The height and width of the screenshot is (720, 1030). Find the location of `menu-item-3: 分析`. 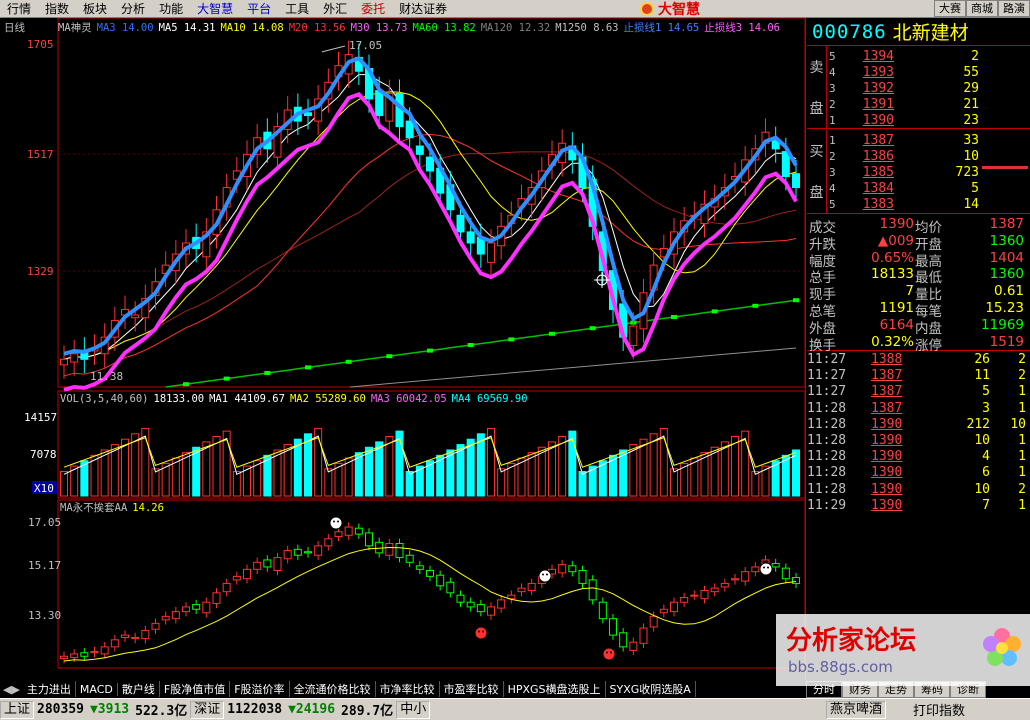

menu-item-3: 分析 is located at coordinates (133, 8).